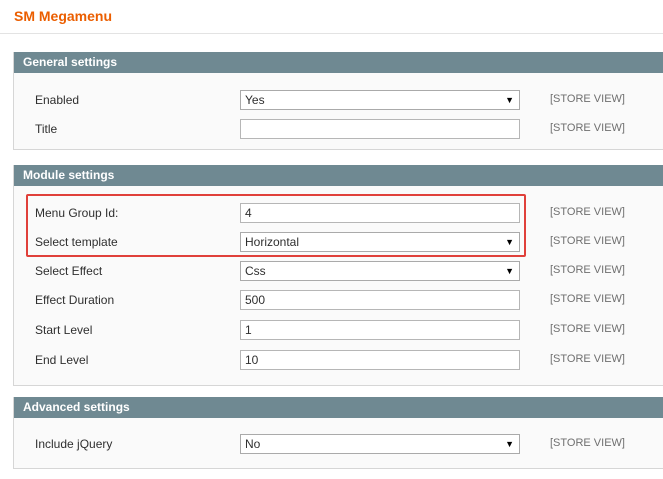  What do you see at coordinates (587, 443) in the screenshot?
I see `include-jquery-scope: [STORE VIEW]` at bounding box center [587, 443].